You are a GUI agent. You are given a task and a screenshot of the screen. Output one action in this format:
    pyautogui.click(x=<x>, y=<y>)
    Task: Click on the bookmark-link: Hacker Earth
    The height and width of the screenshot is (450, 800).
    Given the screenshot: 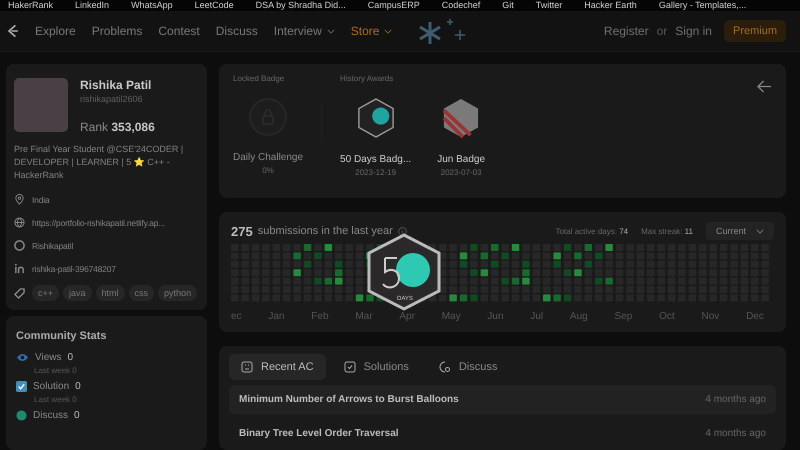 What is the action you would take?
    pyautogui.click(x=610, y=5)
    